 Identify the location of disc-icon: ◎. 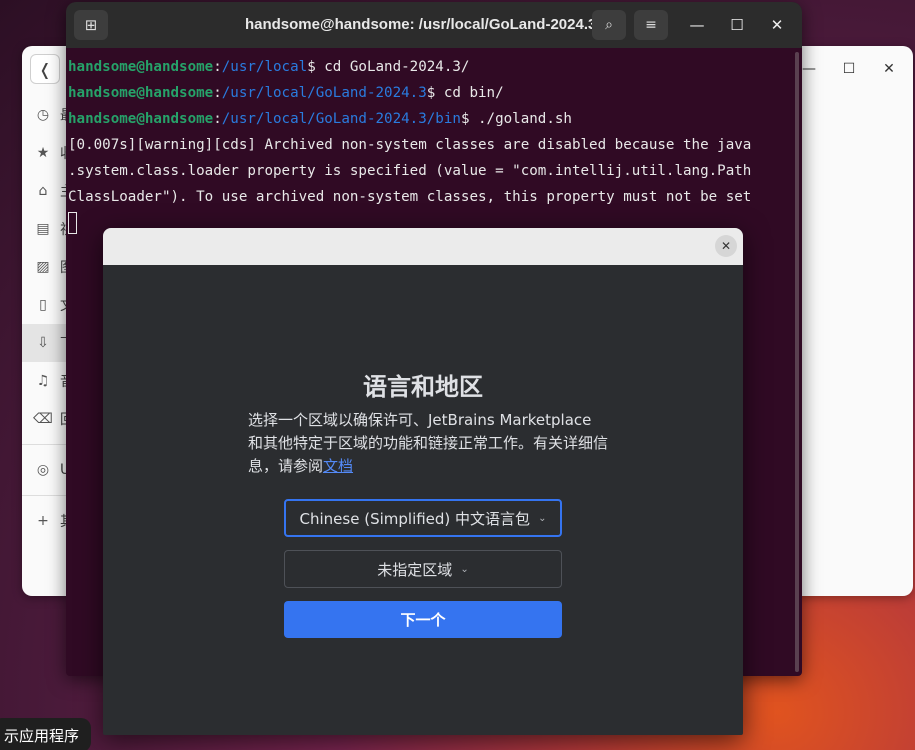
(43, 470).